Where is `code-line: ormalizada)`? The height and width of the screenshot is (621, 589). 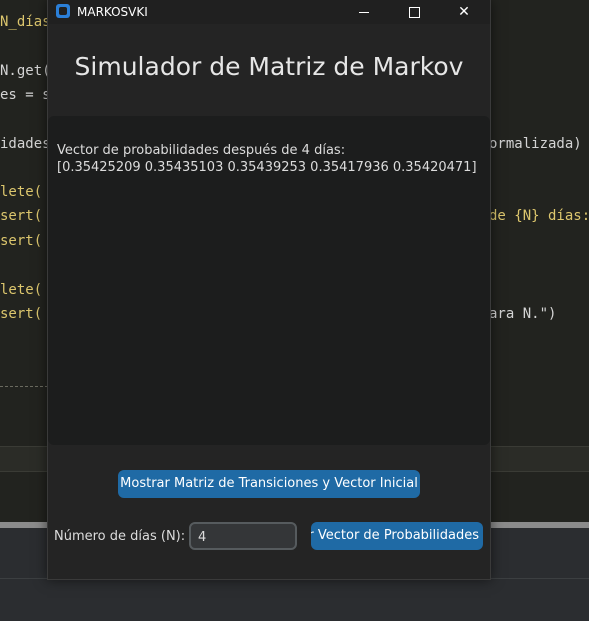
code-line: ormalizada) is located at coordinates (535, 144).